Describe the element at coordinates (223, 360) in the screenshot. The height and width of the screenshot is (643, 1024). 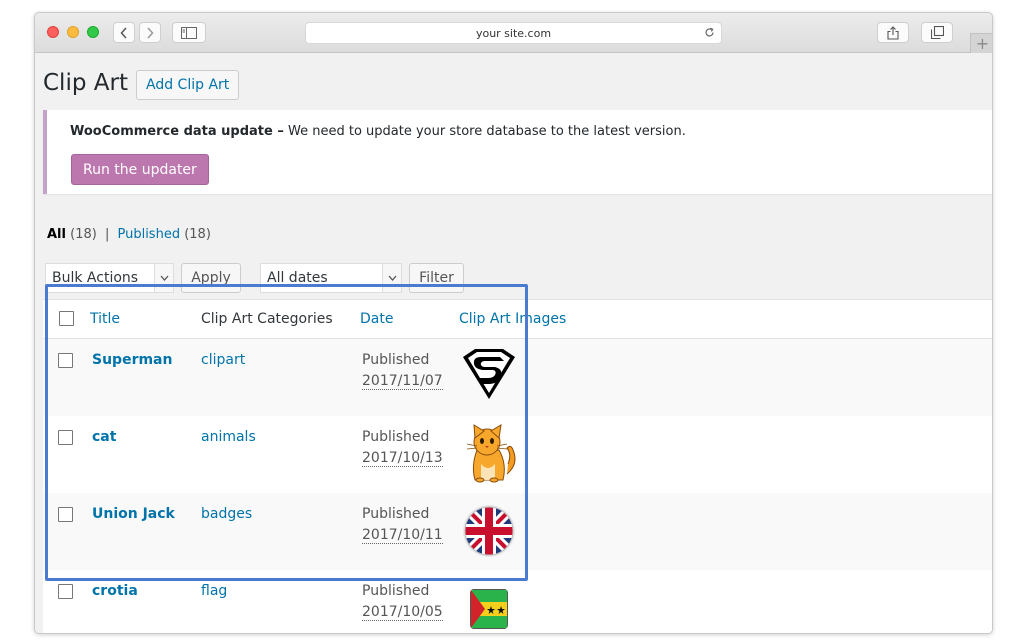
I see `row-category-link: clipart` at that location.